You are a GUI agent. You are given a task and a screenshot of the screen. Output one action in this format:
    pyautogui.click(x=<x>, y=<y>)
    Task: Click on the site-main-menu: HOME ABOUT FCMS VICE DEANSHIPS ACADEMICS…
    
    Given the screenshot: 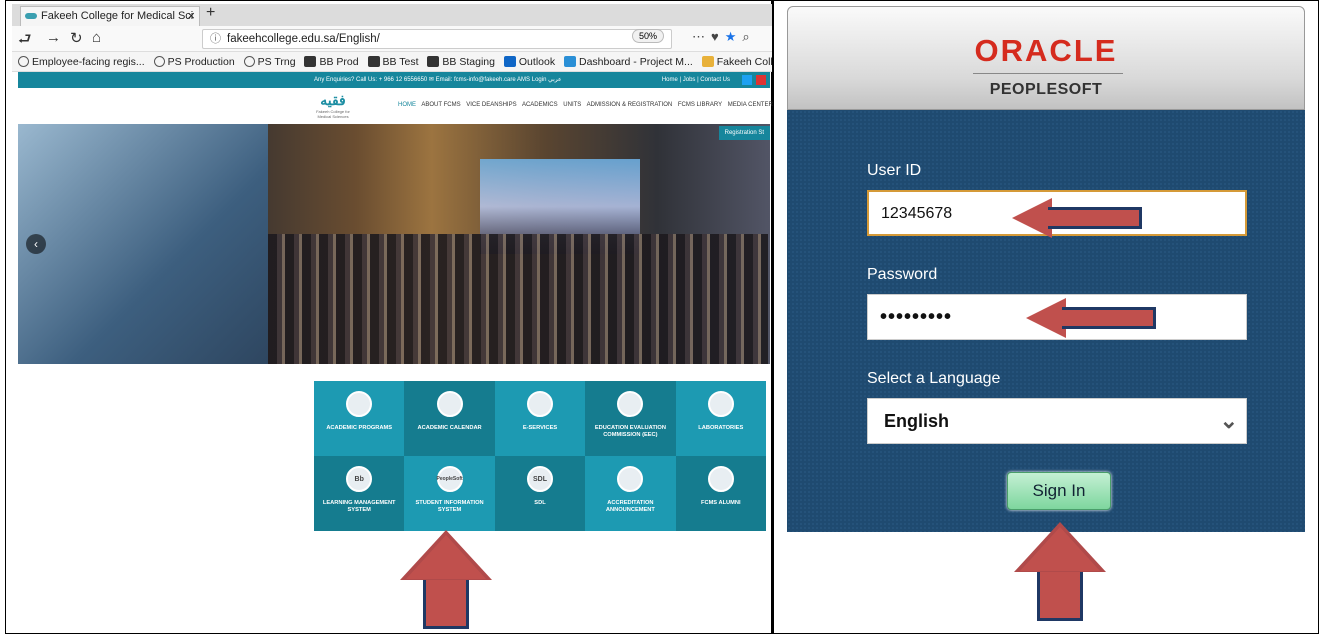 What is the action you would take?
    pyautogui.click(x=587, y=105)
    